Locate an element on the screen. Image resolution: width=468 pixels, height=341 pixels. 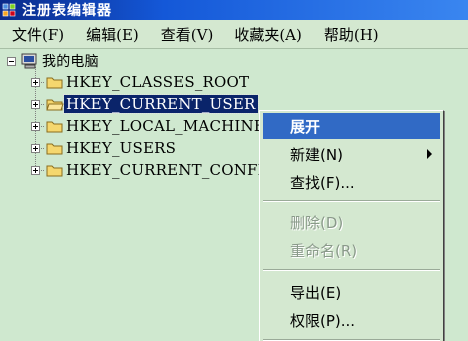
context-menu-label: 重命名(R) is located at coordinates (324, 250).